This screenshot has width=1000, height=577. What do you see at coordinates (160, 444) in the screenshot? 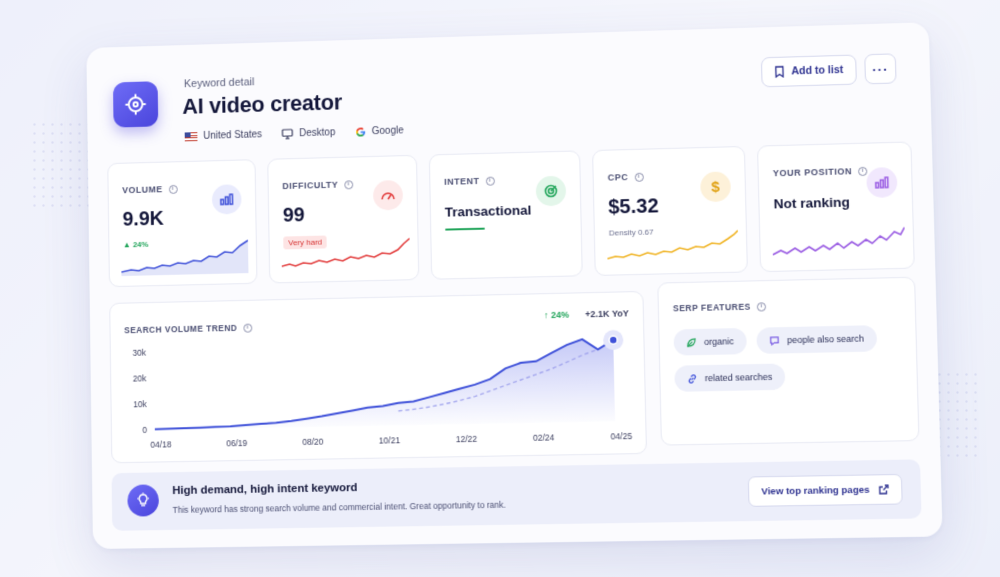
I see `x-tick-label: 04/18` at bounding box center [160, 444].